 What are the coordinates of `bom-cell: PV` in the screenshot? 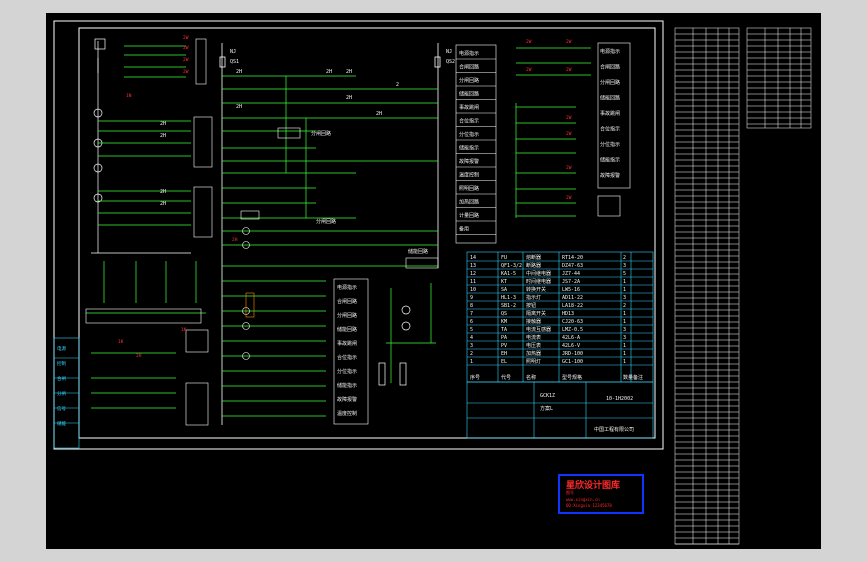 It's located at (504, 346).